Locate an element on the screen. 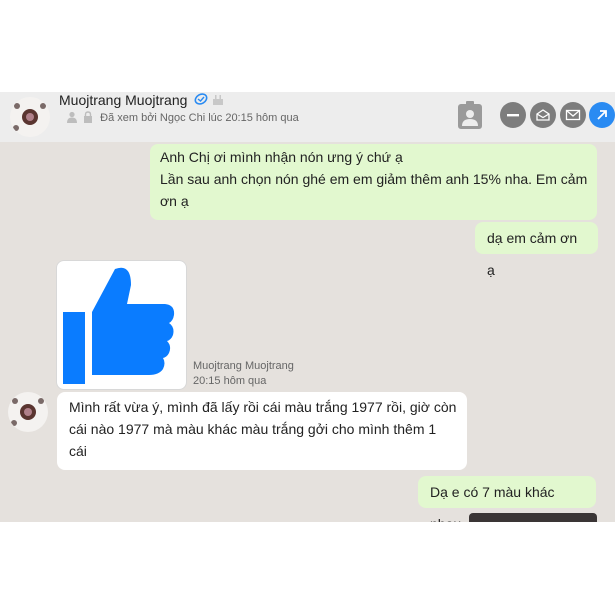 The height and width of the screenshot is (615, 615). message-text: dạ em cảm ơn ạ is located at coordinates (532, 254).